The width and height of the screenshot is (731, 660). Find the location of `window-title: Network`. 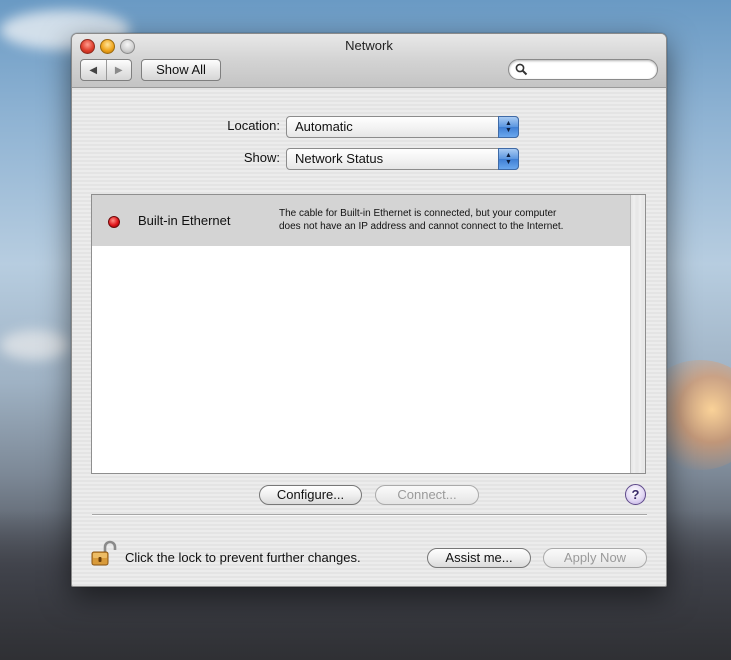

window-title: Network is located at coordinates (369, 45).